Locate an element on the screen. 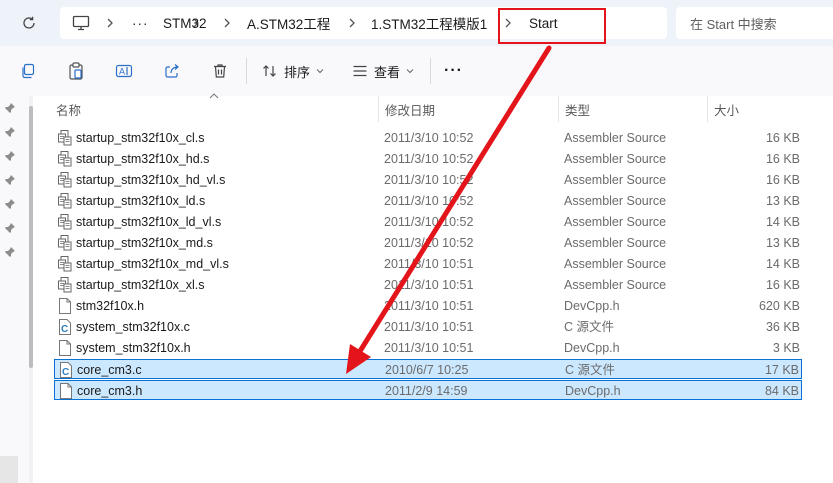 The image size is (833, 483). sort-label: 排序 is located at coordinates (297, 72).